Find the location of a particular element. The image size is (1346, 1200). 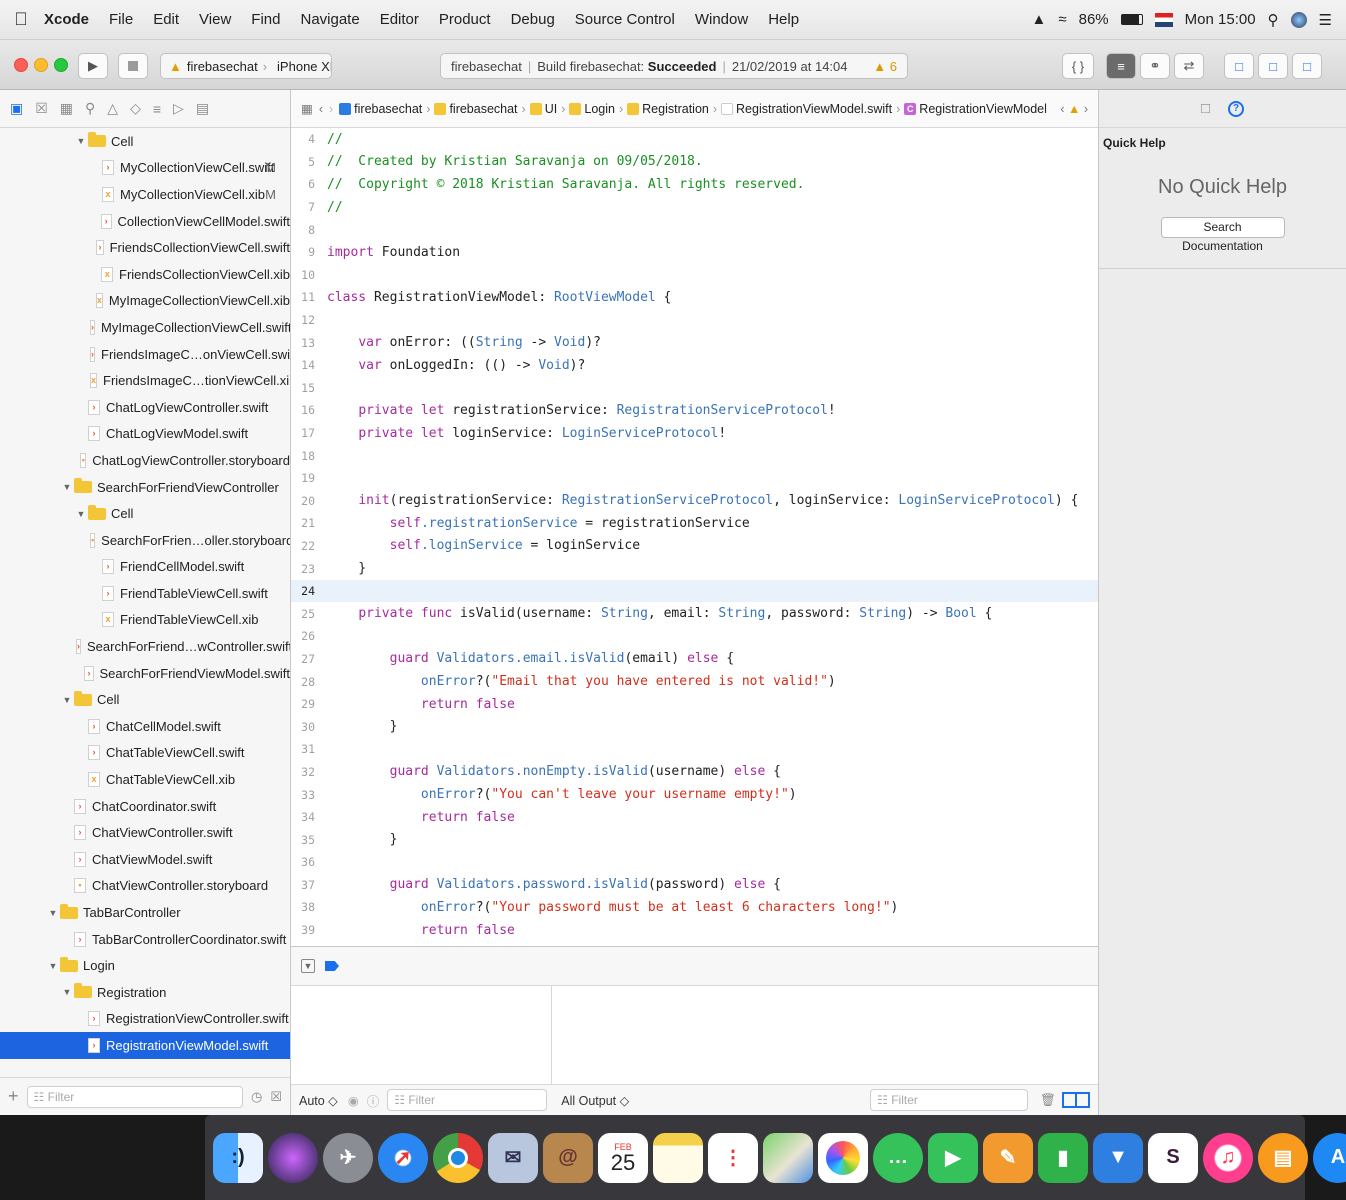

code-line: 14 var onLoggedIn: (() -> Void)? is located at coordinates (694, 365).